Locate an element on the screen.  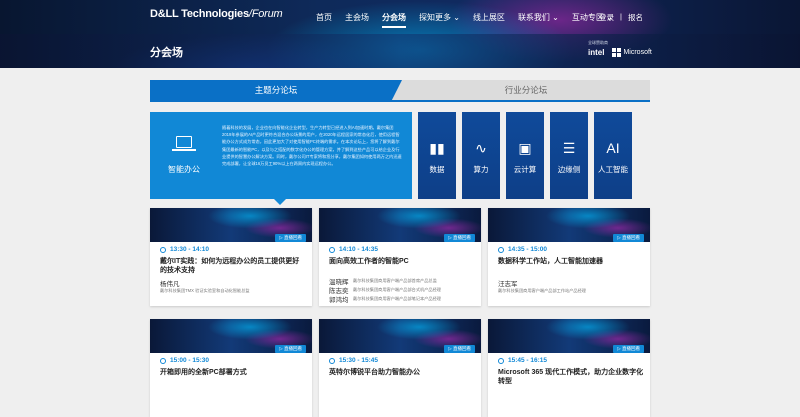
topic-cloud: ▣ 云计算 is located at coordinates (525, 155).